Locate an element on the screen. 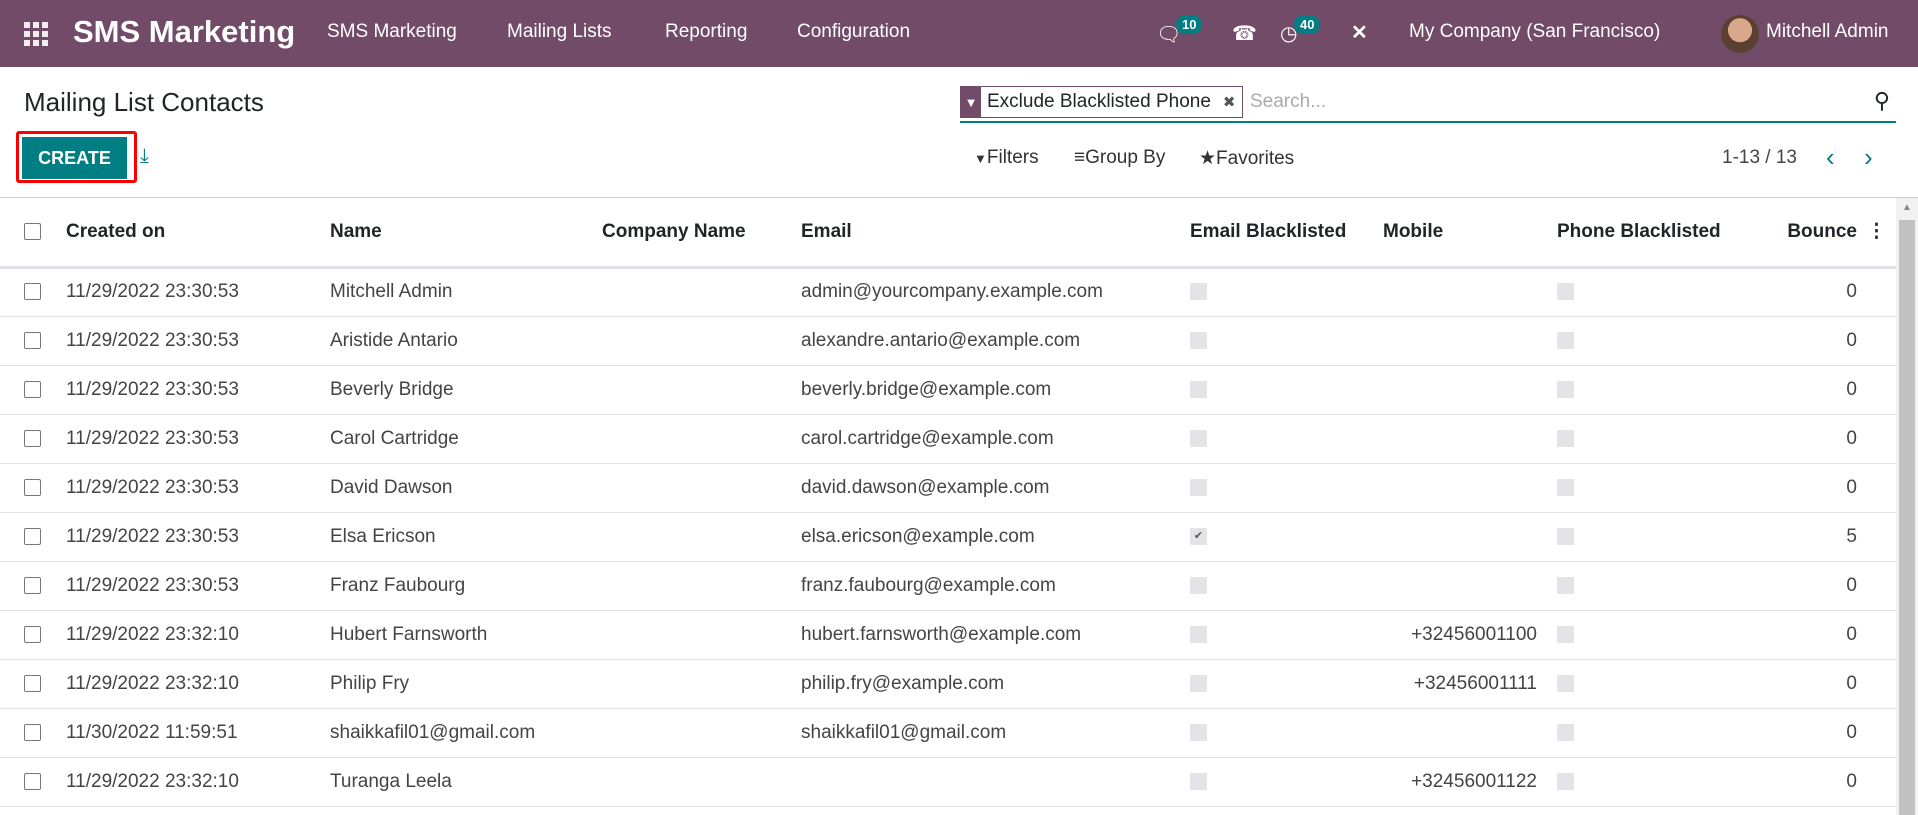  filters-button: ▼Filters is located at coordinates (1006, 158).